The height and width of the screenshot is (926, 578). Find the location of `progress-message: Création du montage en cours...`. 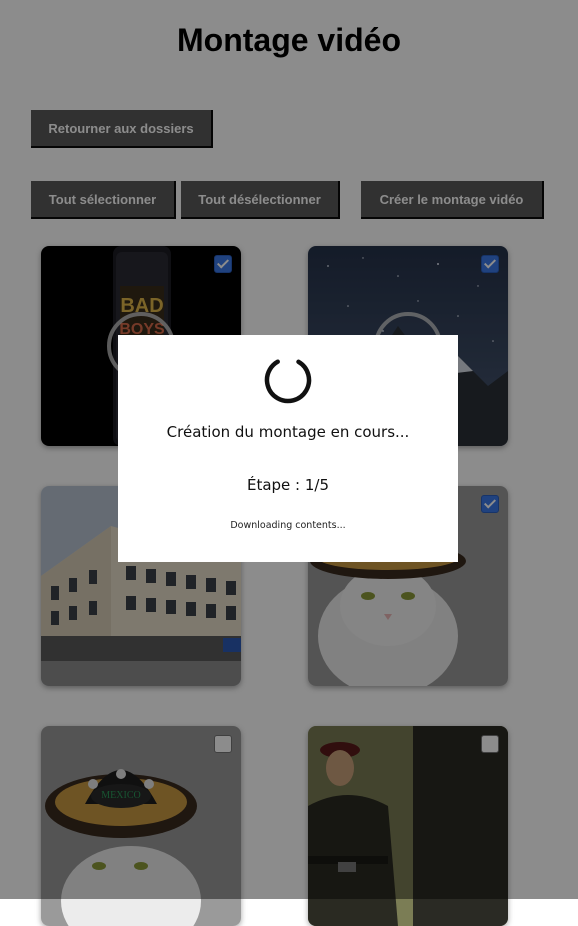

progress-message: Création du montage en cours... is located at coordinates (288, 432).